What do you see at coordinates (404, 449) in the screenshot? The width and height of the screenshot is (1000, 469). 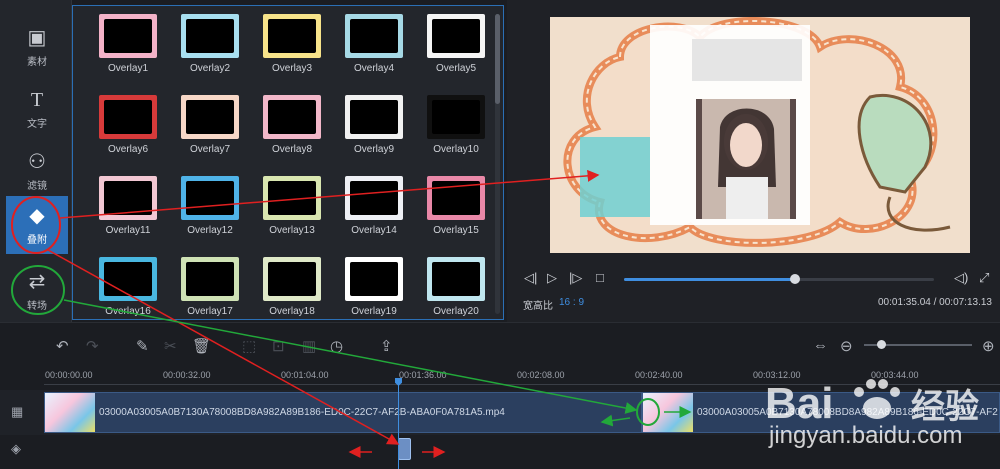 I see `overlay-clip` at bounding box center [404, 449].